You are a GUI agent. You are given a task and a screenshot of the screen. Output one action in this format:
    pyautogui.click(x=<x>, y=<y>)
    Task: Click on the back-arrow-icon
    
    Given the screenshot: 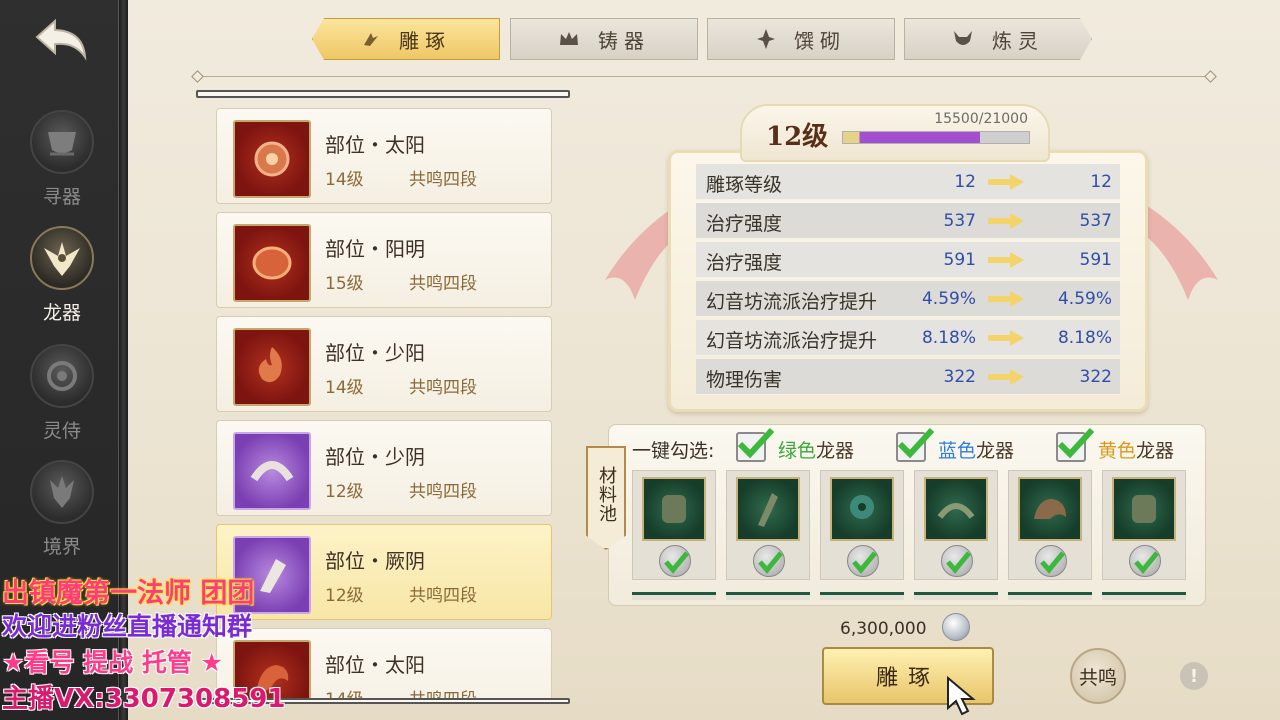 What is the action you would take?
    pyautogui.click(x=61, y=39)
    